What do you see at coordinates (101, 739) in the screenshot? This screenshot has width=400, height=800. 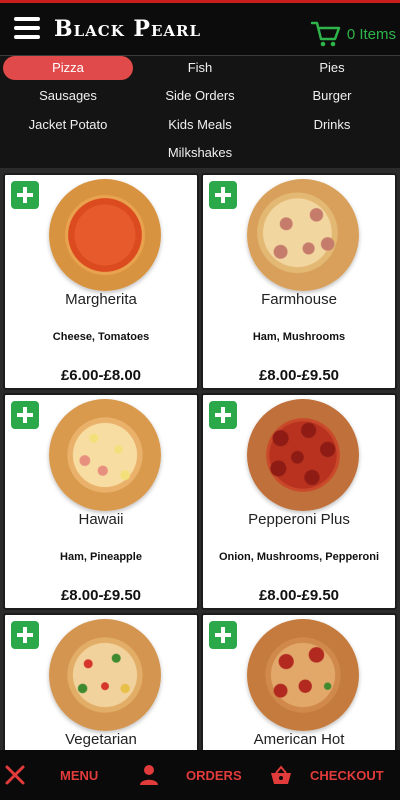 I see `product-name: Vegetarian` at bounding box center [101, 739].